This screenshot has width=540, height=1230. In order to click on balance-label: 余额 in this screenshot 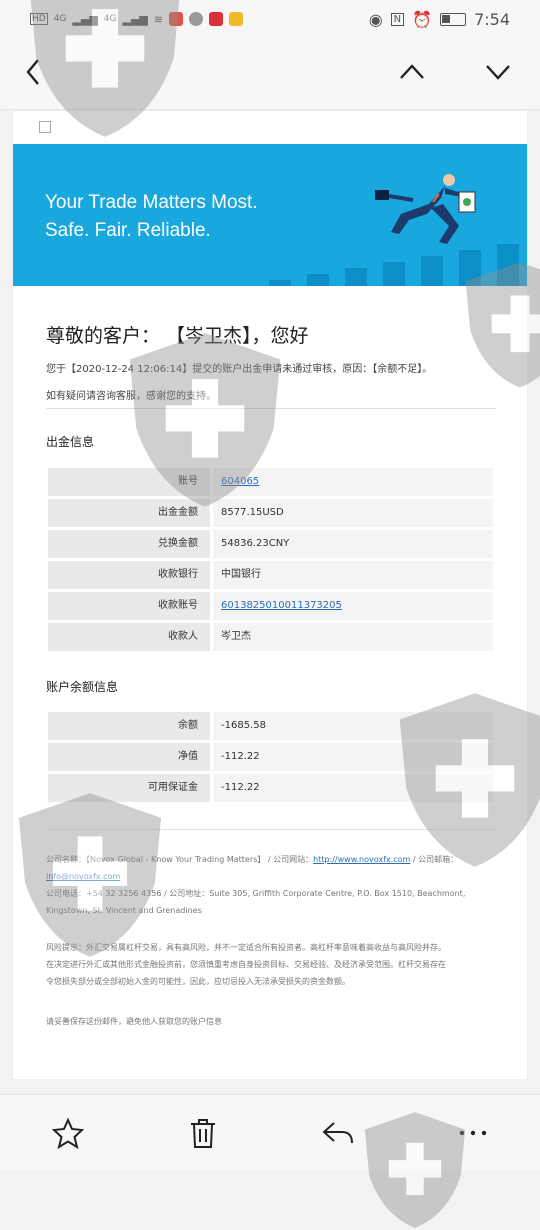, I will do `click(129, 726)`.